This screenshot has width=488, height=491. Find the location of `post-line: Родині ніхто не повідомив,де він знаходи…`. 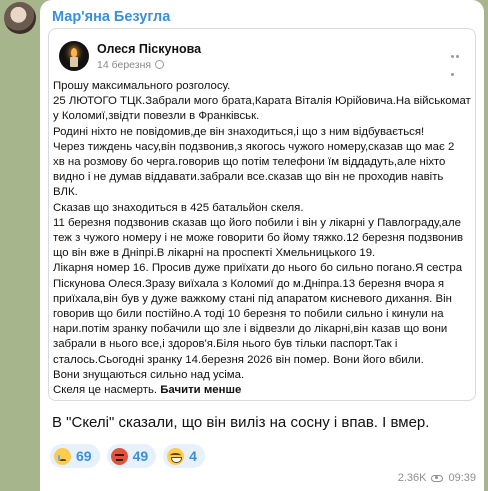

post-line: Родині ніхто не повідомив,де він знаходи… is located at coordinates (239, 131).